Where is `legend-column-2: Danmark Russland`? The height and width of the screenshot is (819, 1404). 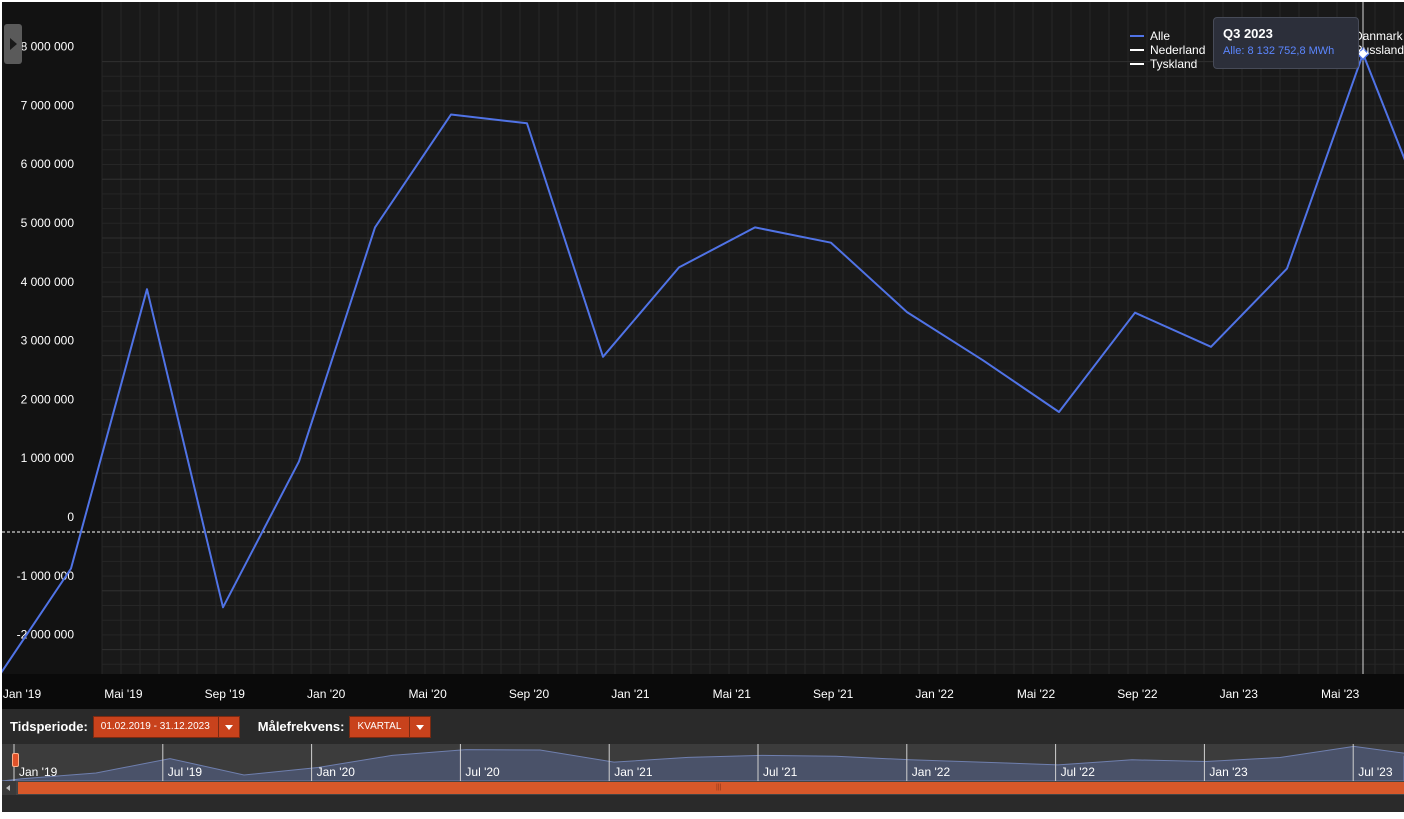 legend-column-2: Danmark Russland is located at coordinates (1379, 43).